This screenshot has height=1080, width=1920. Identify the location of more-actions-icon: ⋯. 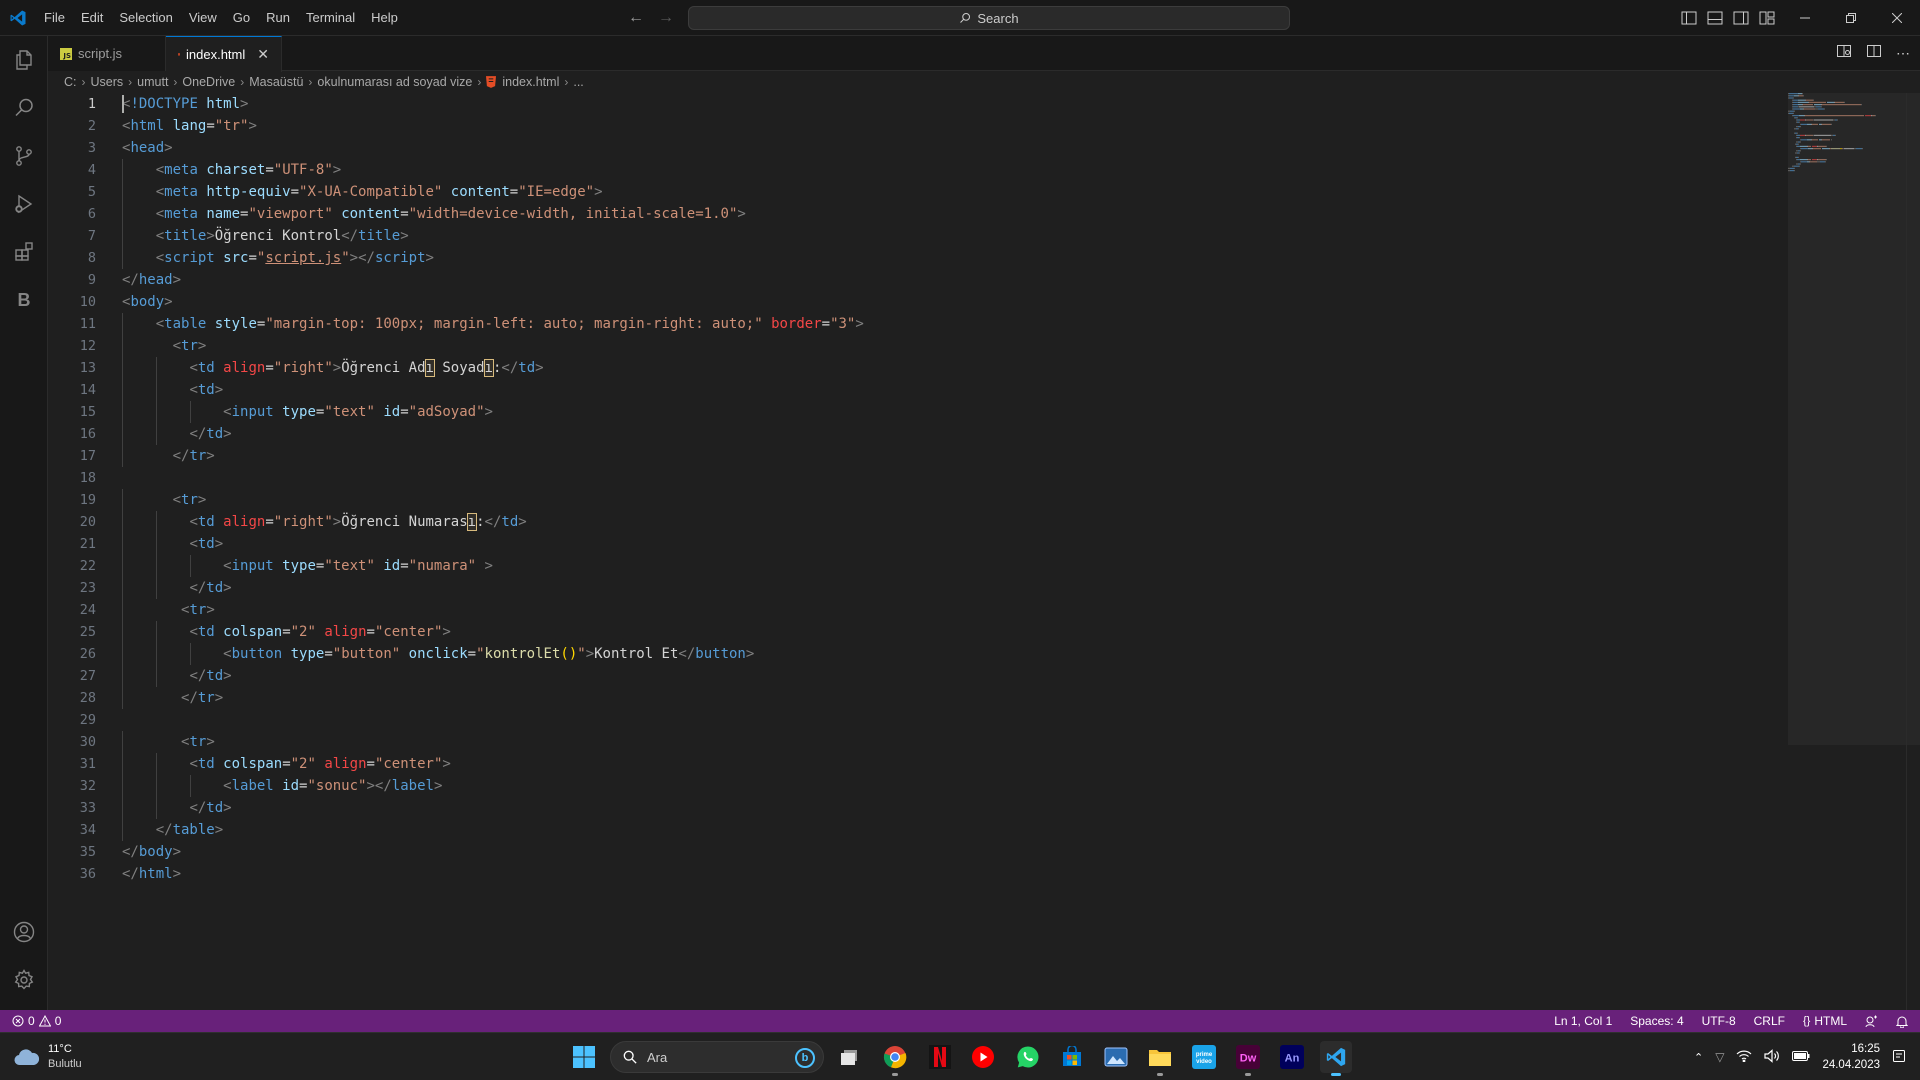
(1903, 53).